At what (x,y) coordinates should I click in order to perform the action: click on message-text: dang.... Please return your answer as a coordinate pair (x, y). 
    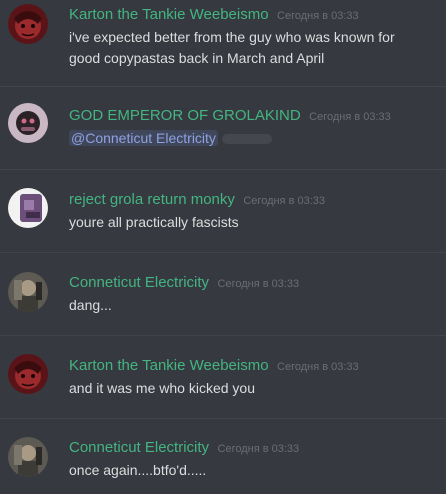
    Looking at the image, I should click on (90, 305).